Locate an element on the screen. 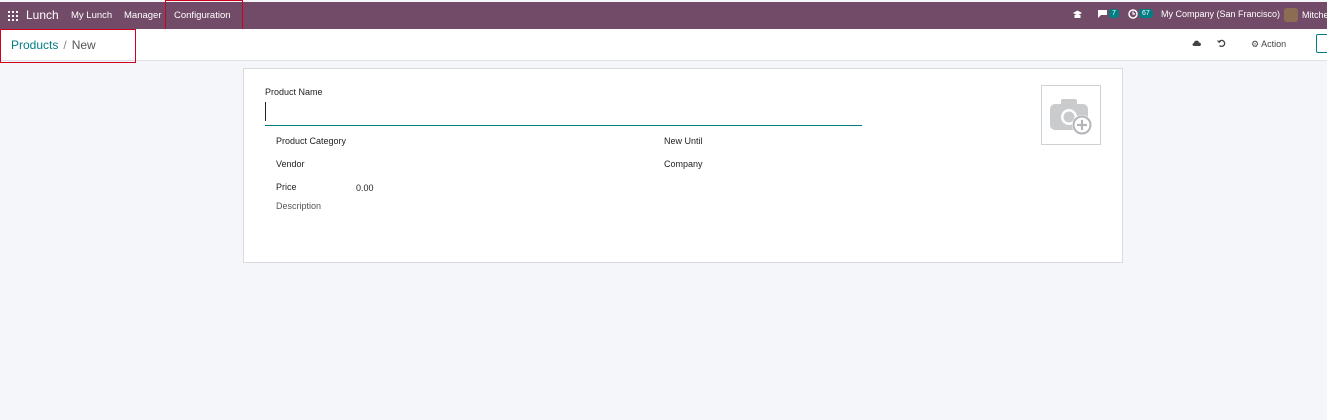  save-cloud-icon is located at coordinates (1197, 45).